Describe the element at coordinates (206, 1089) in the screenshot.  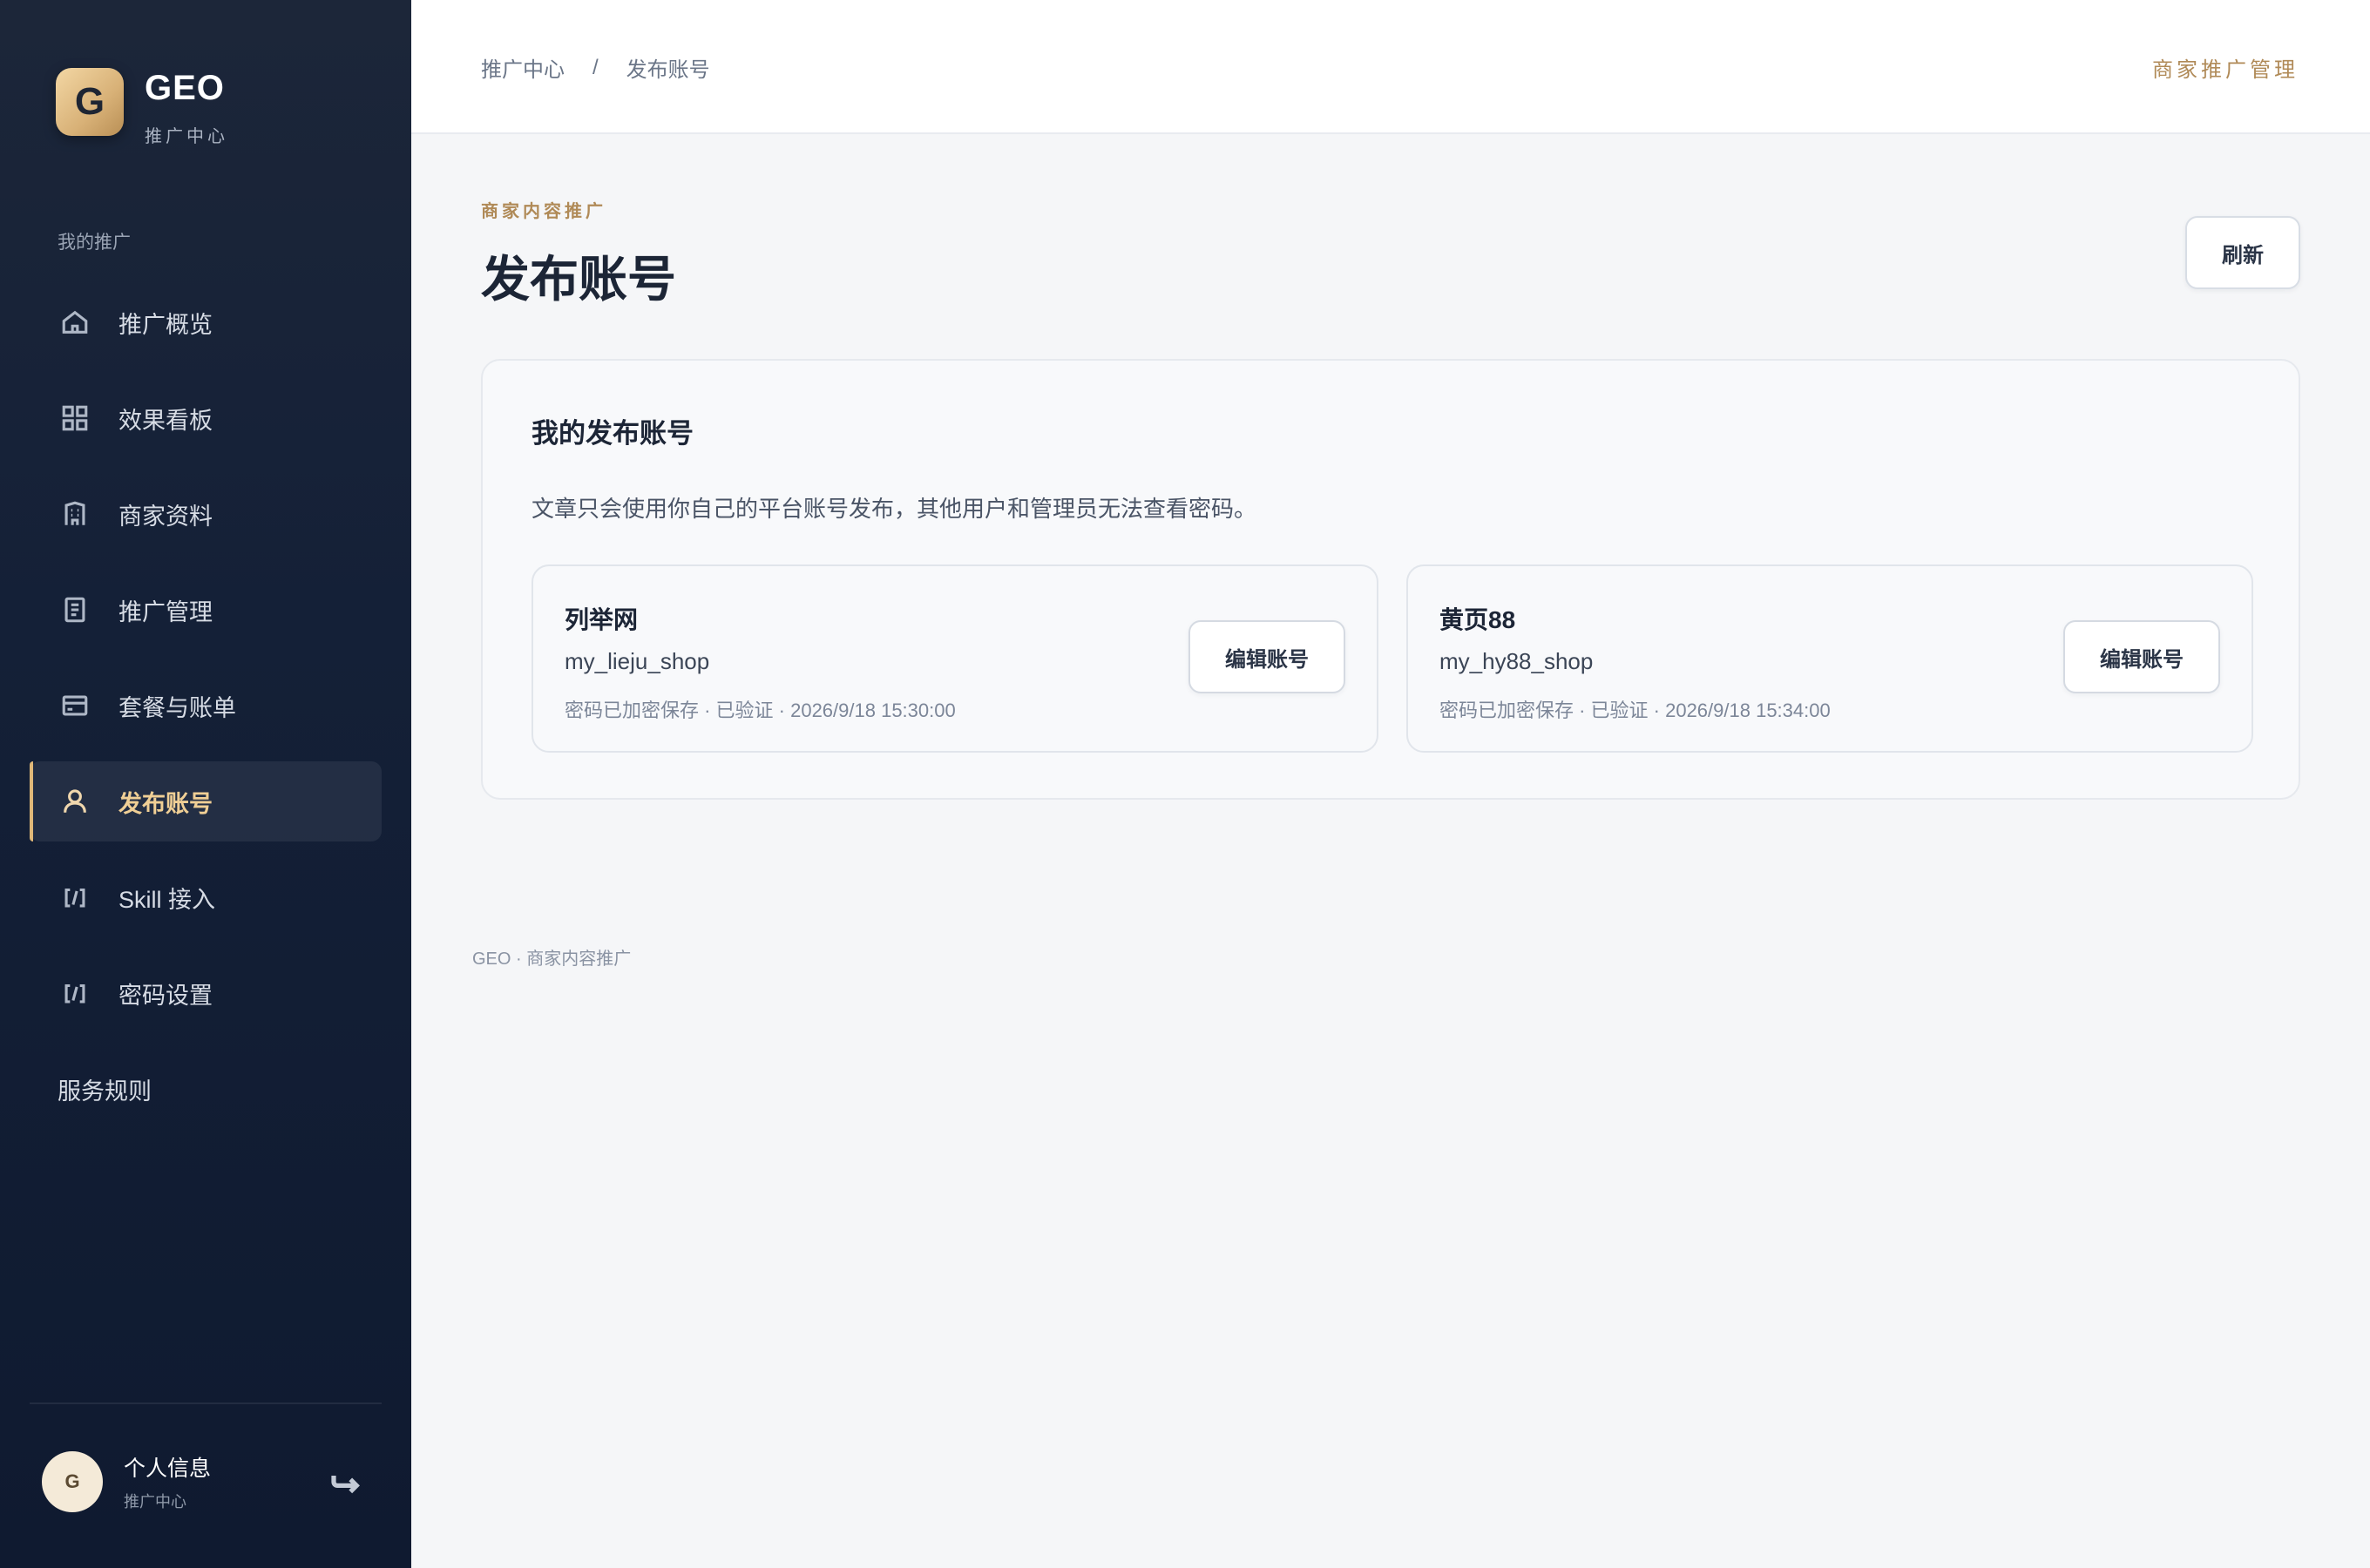
I see `sidebar-item-service-rules: 服务规则` at that location.